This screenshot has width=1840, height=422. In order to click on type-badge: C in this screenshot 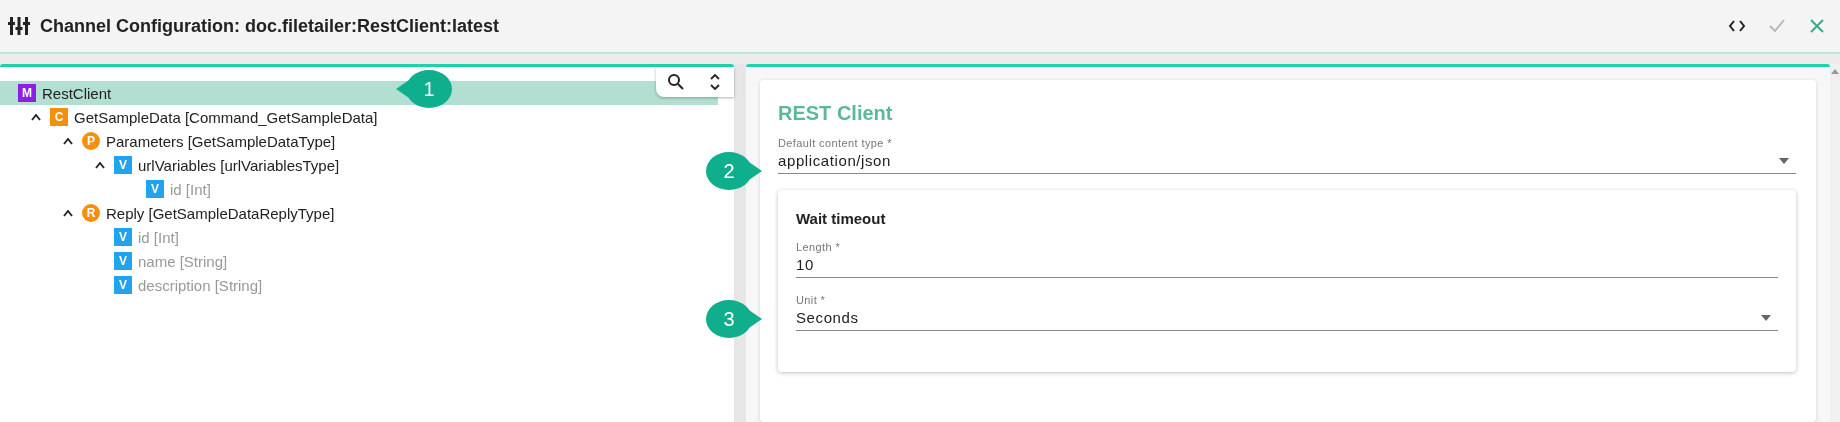, I will do `click(59, 117)`.